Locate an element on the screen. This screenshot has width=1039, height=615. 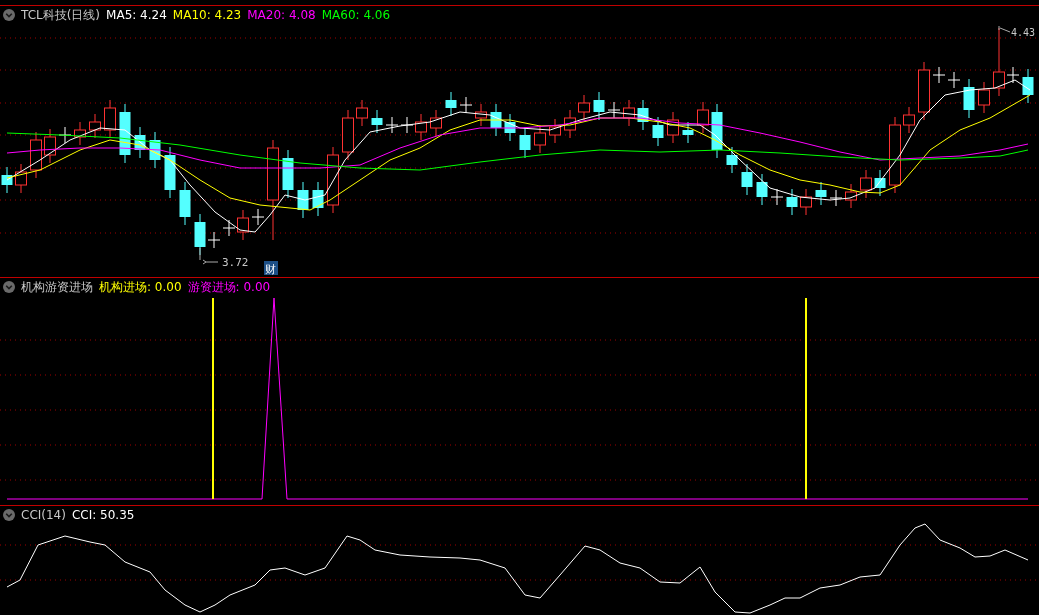
indicator-value: 游资进场: 0.00 is located at coordinates (229, 287).